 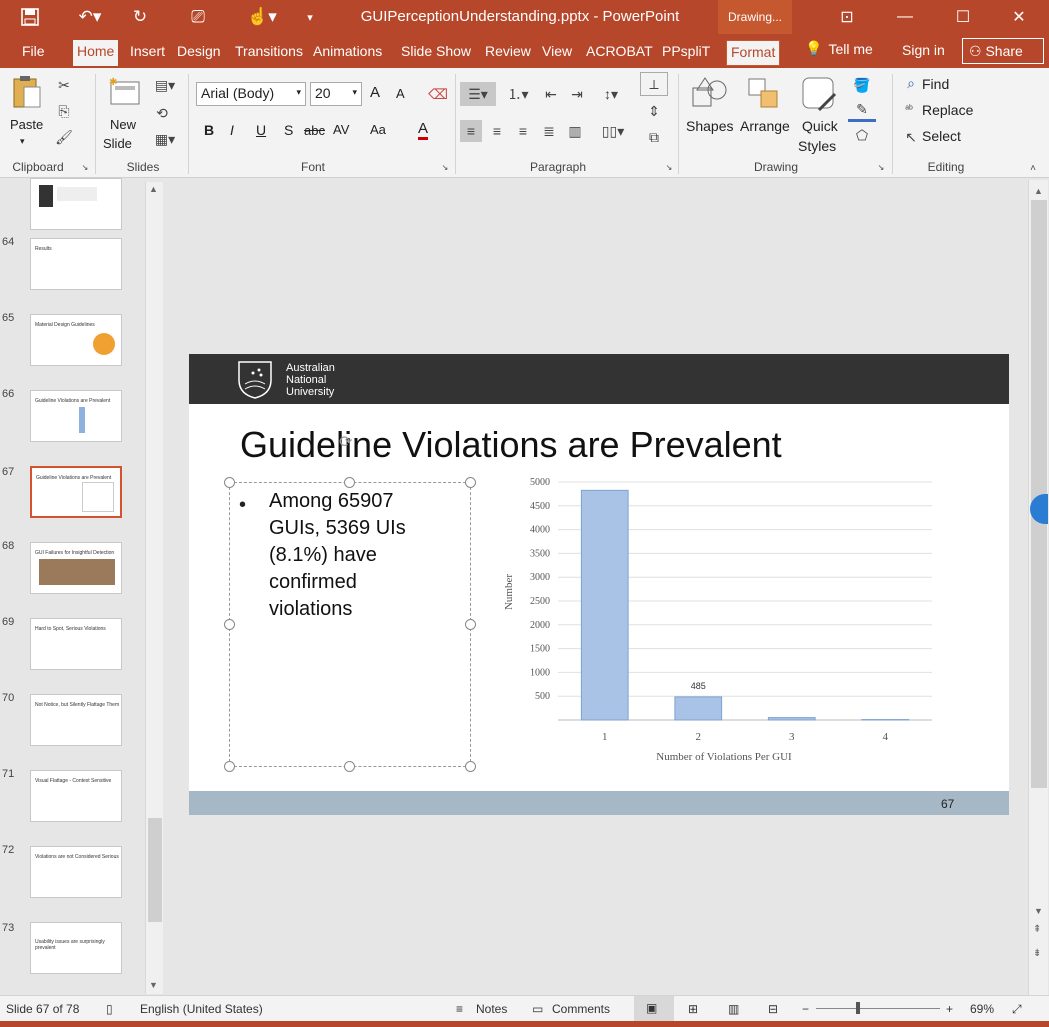 I want to click on zoom-in-icon: +, so click(x=949, y=1009).